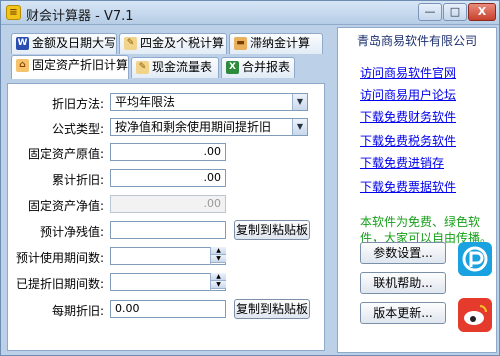  What do you see at coordinates (168, 178) in the screenshot?
I see `accumulated-depreciation-input: .00` at bounding box center [168, 178].